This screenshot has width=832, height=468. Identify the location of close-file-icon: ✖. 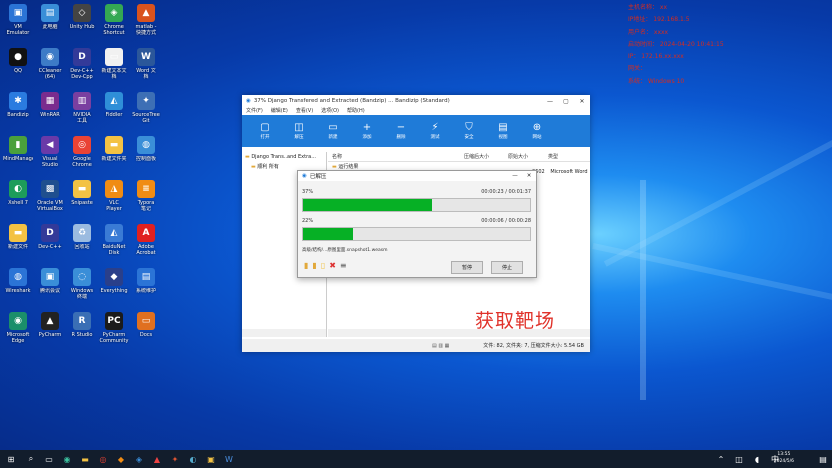
(332, 265).